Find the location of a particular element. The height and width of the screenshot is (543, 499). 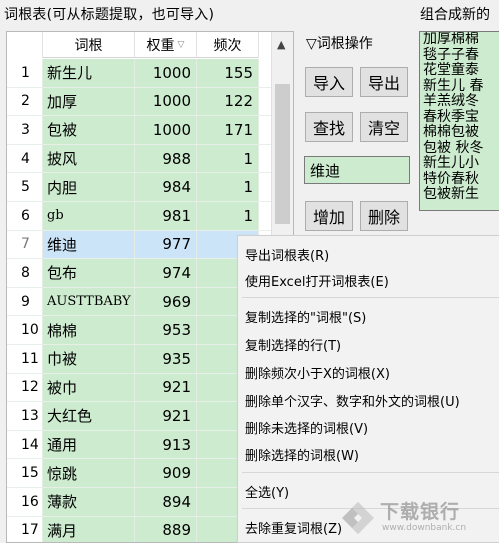

combined-word-line: 羊羔绒冬 is located at coordinates (451, 101).